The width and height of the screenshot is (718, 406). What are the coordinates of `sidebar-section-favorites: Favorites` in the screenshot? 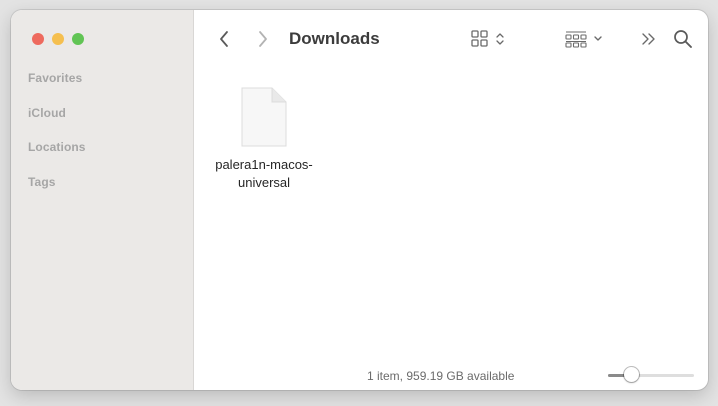 It's located at (57, 88).